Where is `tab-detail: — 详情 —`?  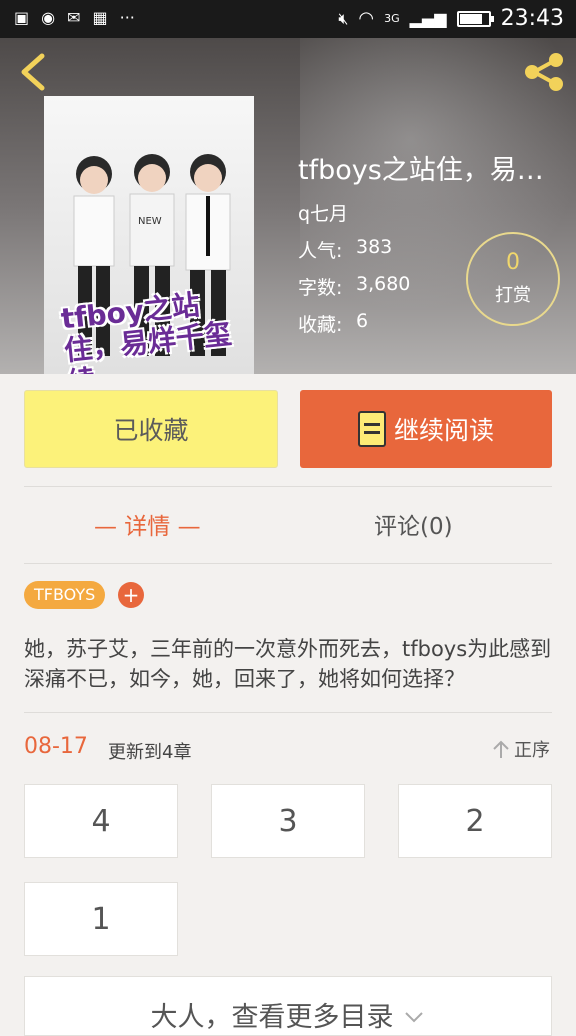 tab-detail: — 详情 — is located at coordinates (147, 524).